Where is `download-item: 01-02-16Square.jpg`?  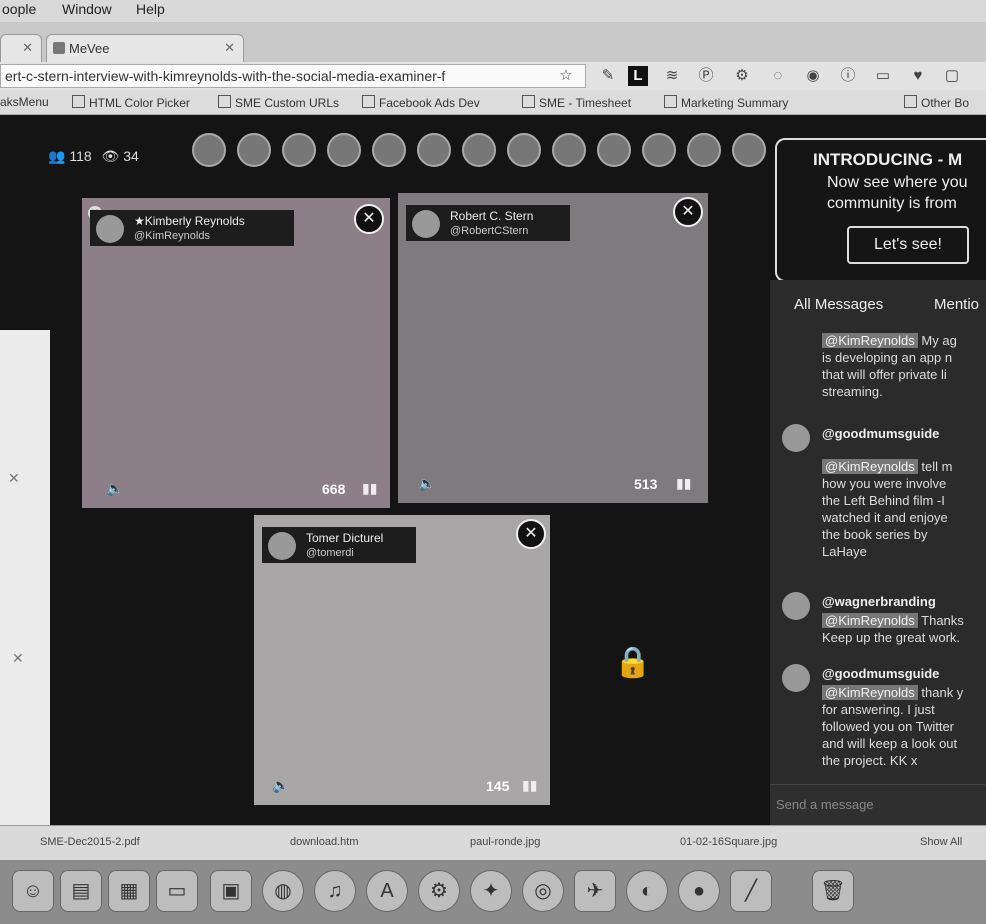 download-item: 01-02-16Square.jpg is located at coordinates (728, 842).